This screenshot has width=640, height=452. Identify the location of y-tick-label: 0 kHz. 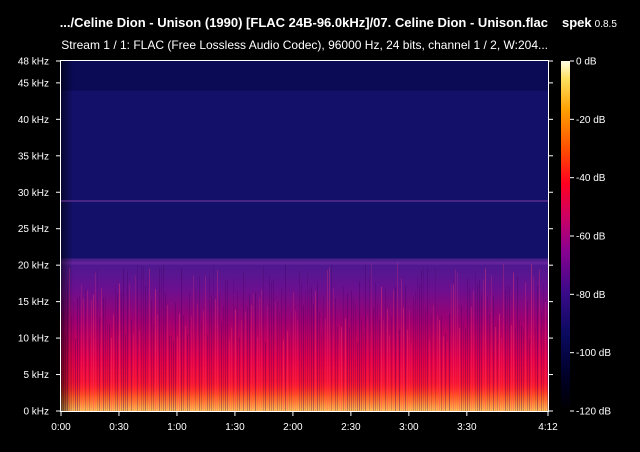
(36, 412).